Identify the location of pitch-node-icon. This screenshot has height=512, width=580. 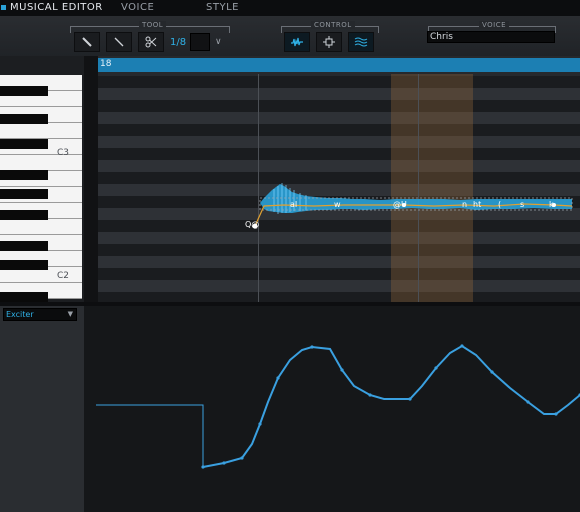
(329, 42).